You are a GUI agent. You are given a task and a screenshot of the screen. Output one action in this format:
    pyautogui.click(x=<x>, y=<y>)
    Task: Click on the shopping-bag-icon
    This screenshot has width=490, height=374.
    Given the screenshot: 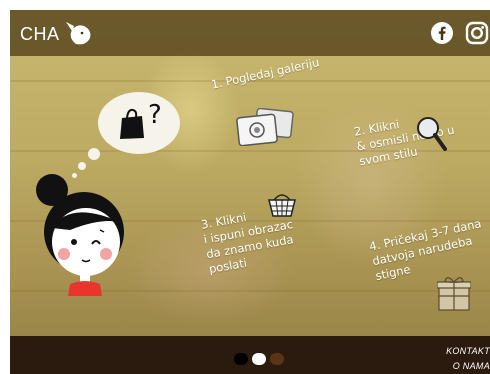 What is the action you would take?
    pyautogui.click(x=132, y=123)
    